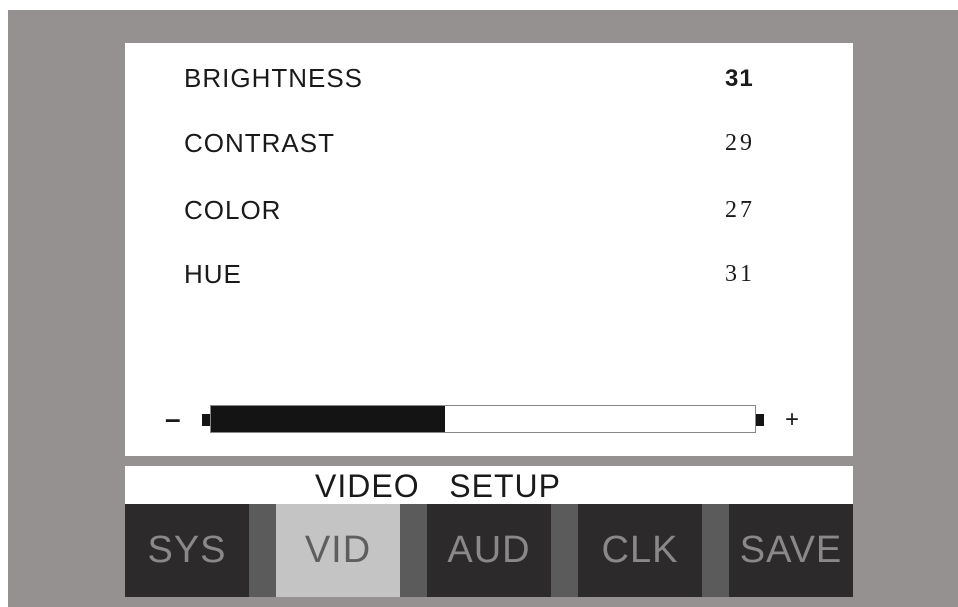 The width and height of the screenshot is (958, 607). I want to click on menu-item-value: 27, so click(740, 210).